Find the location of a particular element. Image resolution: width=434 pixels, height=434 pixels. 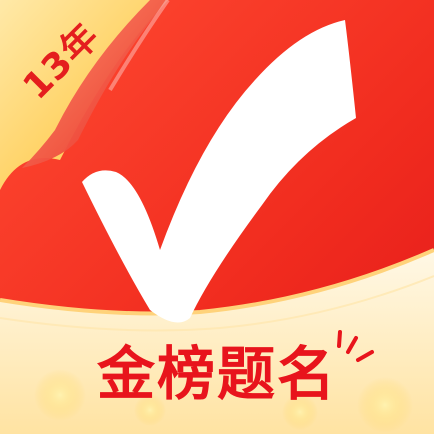

slogan-text: 金榜题名 is located at coordinates (216, 374).